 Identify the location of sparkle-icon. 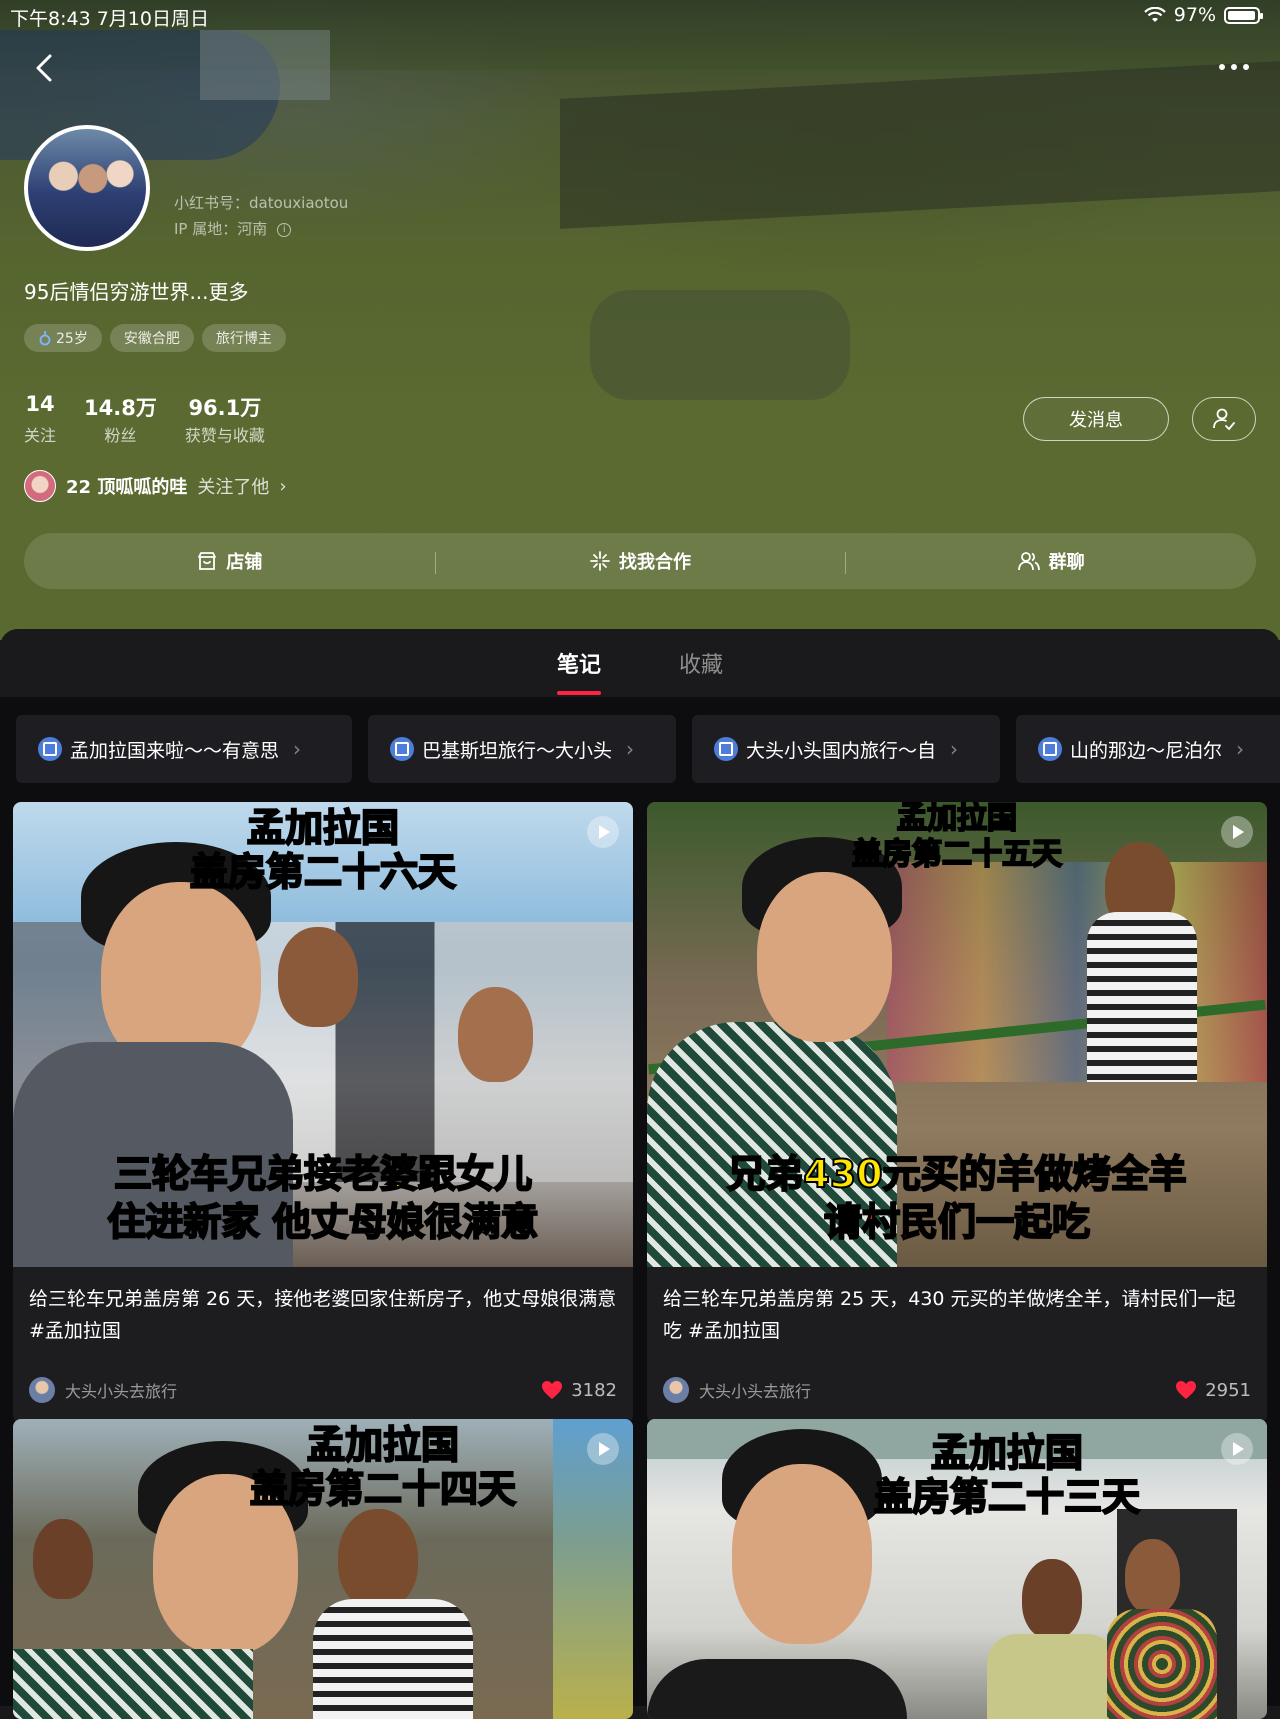
(600, 561).